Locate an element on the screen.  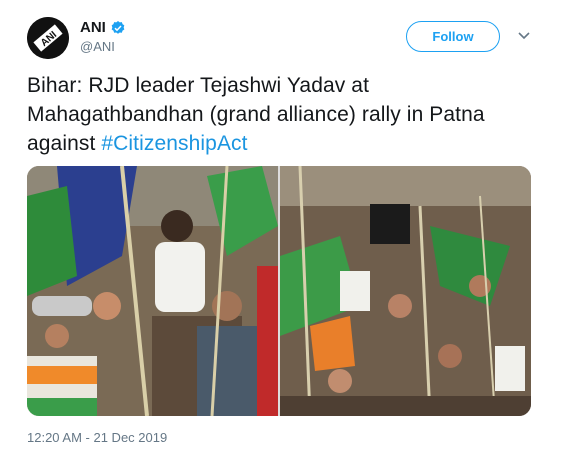
follow-button: Follow is located at coordinates (453, 36).